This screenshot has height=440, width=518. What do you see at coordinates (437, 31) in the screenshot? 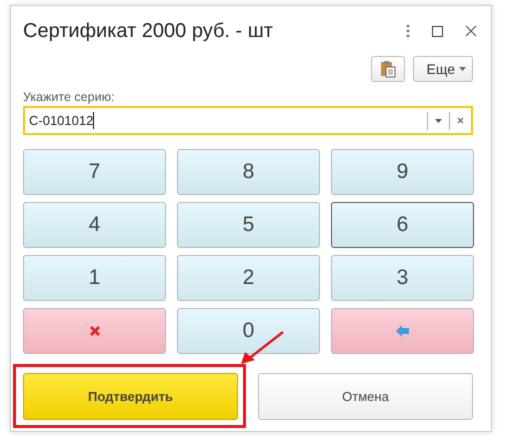
I see `maximize-icon` at bounding box center [437, 31].